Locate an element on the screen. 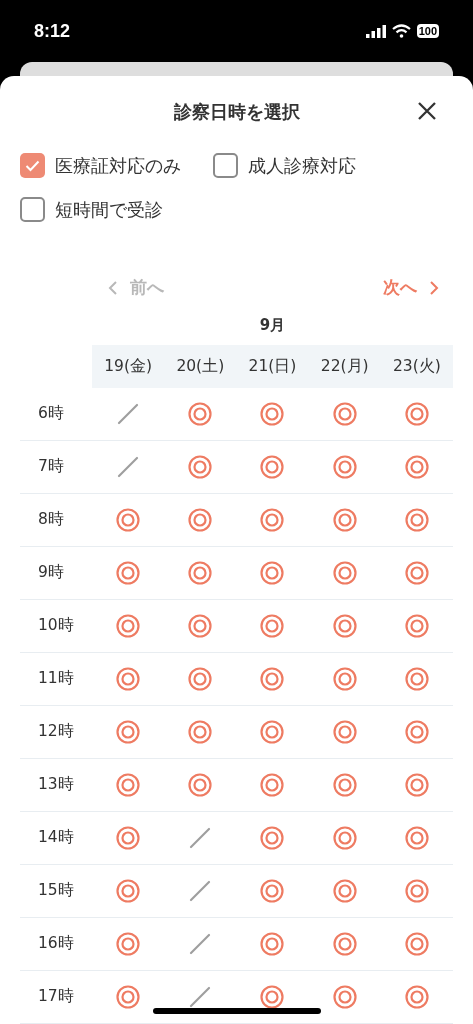 Image resolution: width=473 pixels, height=1024 pixels. hour-label: 13時 is located at coordinates (56, 785).